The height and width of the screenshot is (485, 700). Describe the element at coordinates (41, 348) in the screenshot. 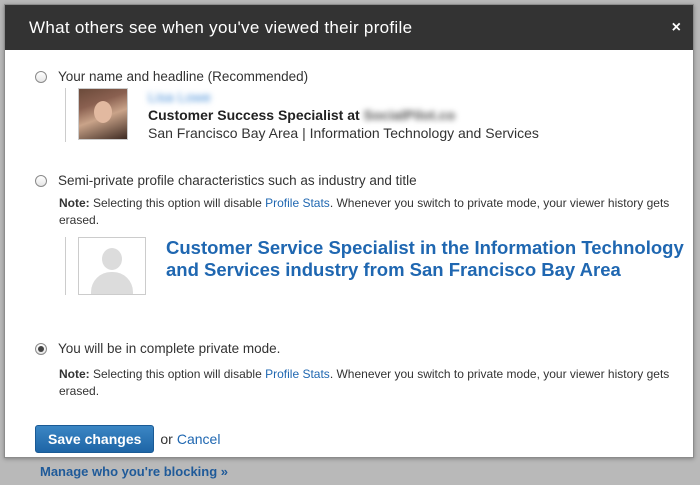

I see `radio-private-mode` at that location.